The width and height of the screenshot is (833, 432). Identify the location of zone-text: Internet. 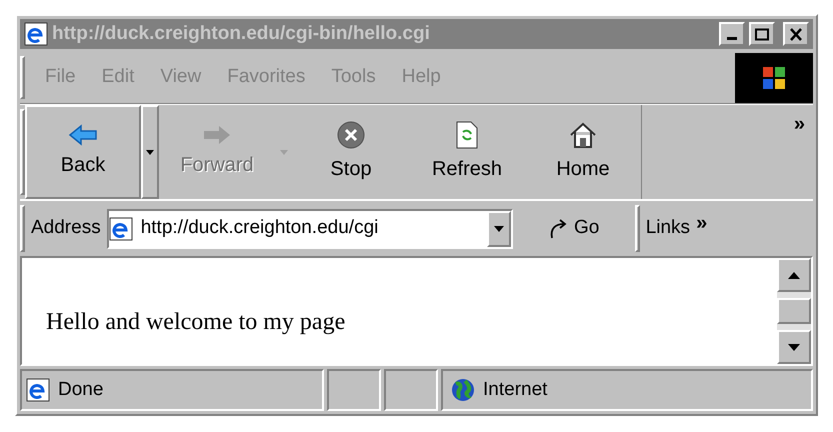
(515, 390).